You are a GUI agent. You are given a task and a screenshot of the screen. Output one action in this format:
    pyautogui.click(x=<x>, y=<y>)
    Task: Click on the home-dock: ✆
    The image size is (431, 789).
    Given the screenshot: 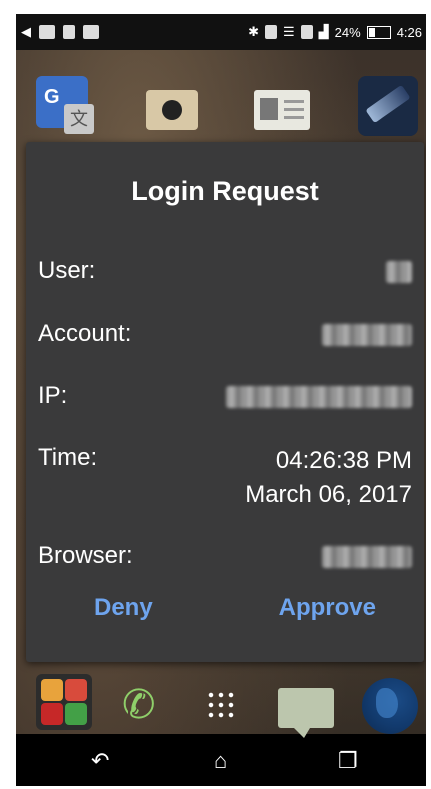 What is the action you would take?
    pyautogui.click(x=221, y=707)
    